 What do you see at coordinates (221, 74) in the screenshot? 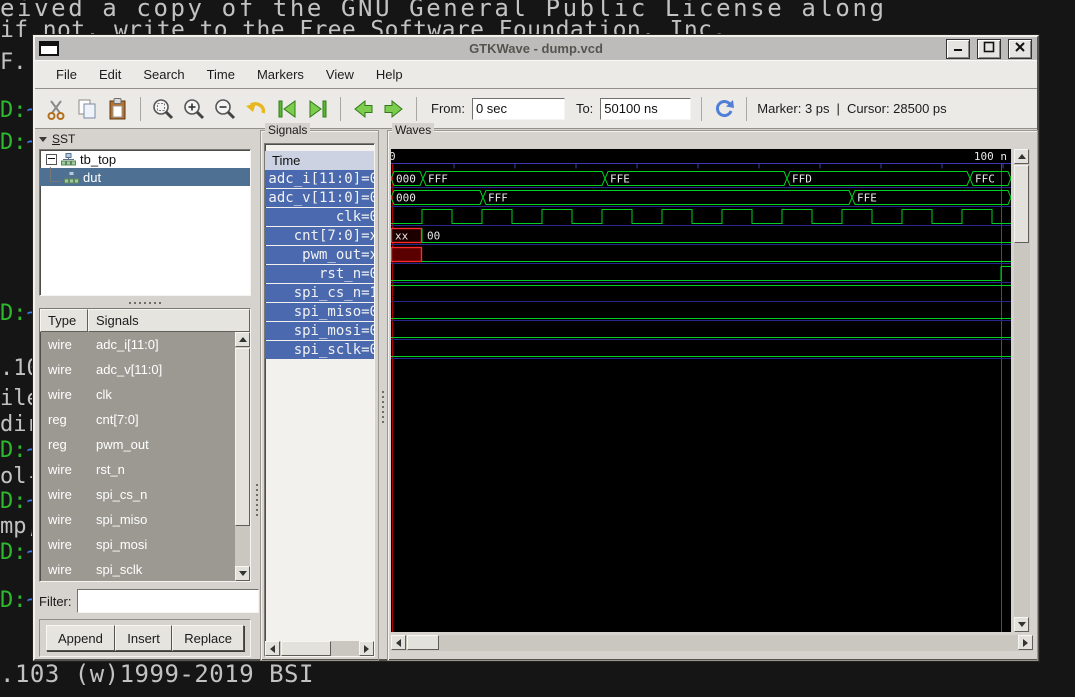
I see `menu-time: Time` at bounding box center [221, 74].